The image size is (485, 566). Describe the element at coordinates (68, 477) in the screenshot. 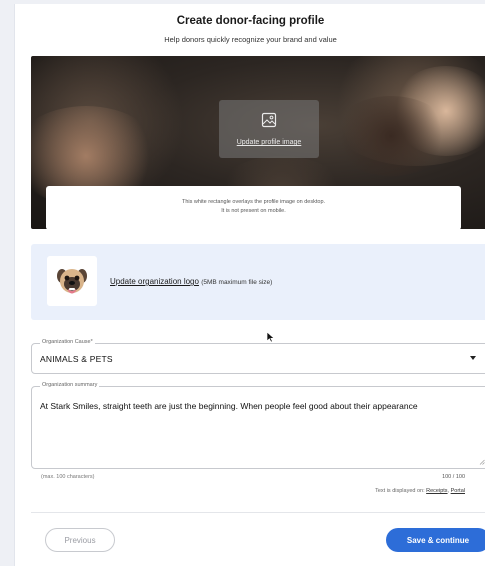

I see `summary-character-hint: (max. 100 characters)` at that location.